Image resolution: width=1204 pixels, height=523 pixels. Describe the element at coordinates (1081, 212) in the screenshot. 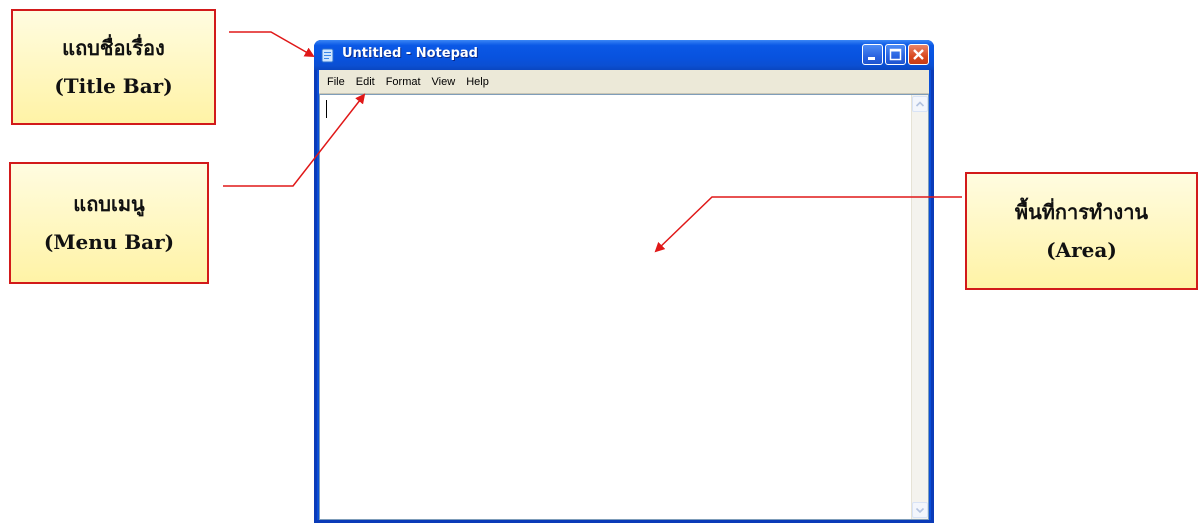

I see `area-callout-thai: พื้นที่การทำงาน` at that location.